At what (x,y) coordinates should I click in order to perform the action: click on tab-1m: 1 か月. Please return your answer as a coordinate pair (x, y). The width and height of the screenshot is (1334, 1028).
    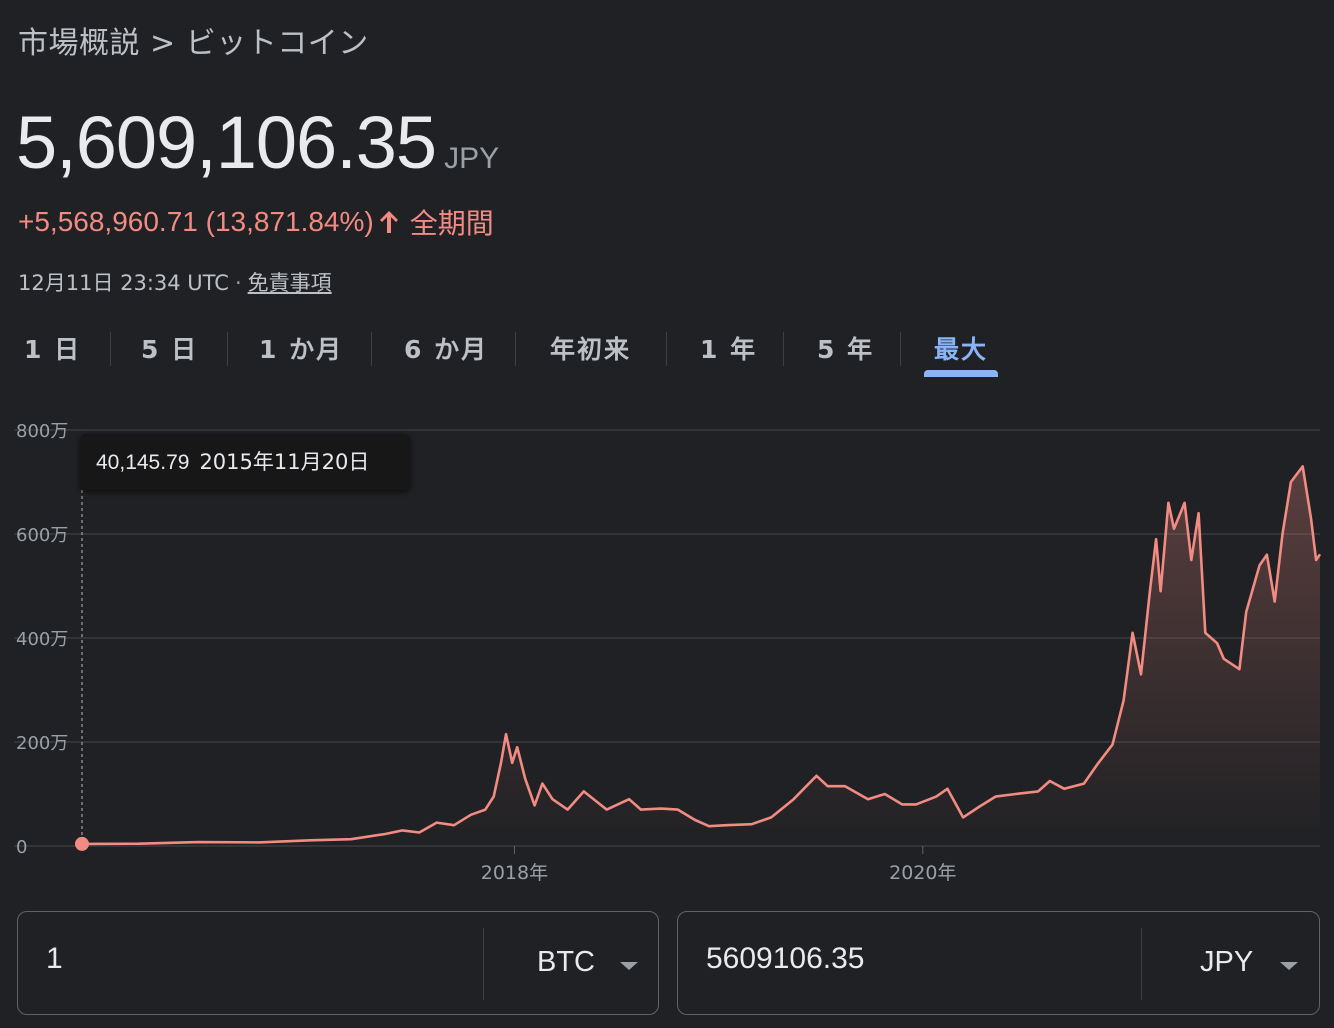
    Looking at the image, I should click on (301, 348).